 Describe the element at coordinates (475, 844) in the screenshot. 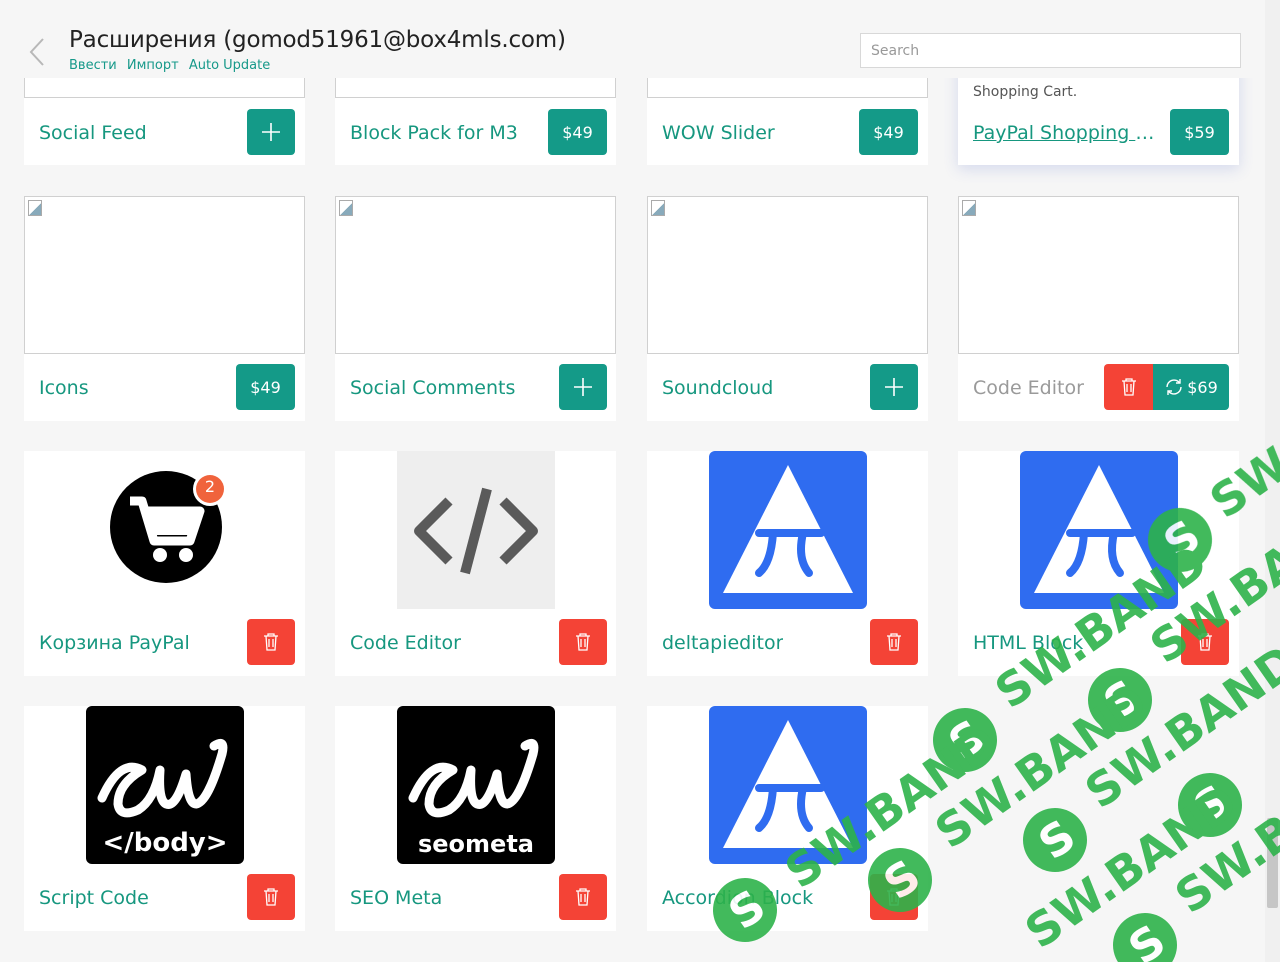

I see `logo-caption: seometa` at that location.